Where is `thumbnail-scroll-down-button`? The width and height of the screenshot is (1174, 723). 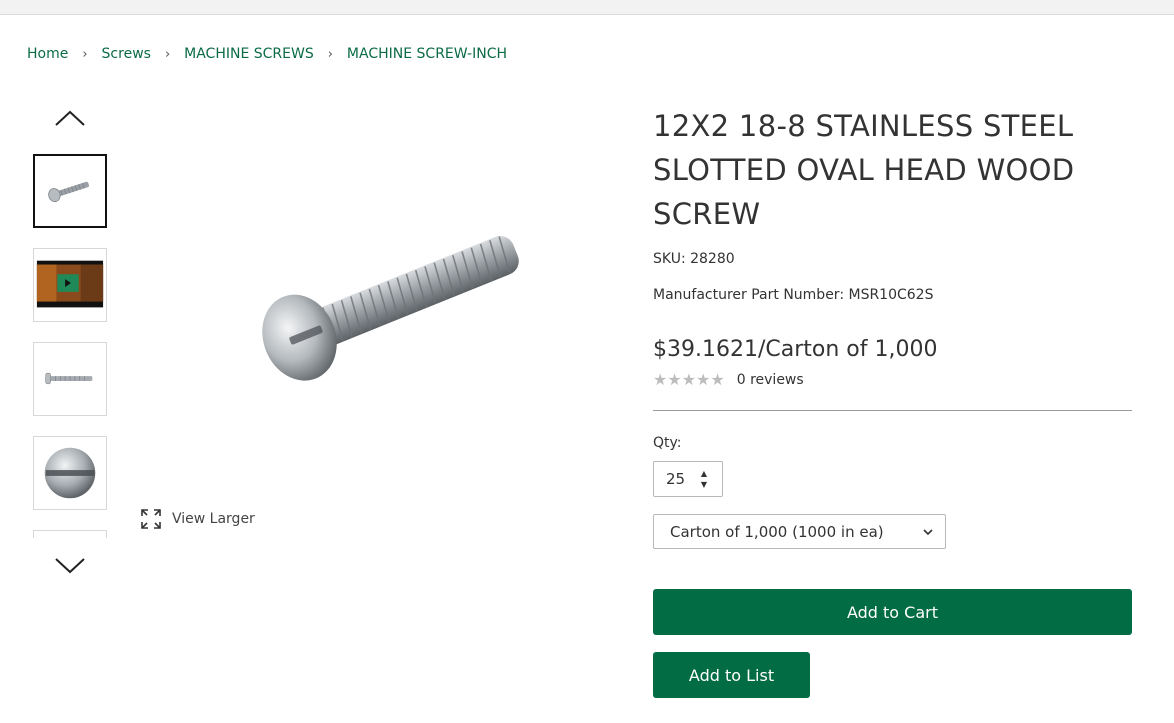
thumbnail-scroll-down-button is located at coordinates (70, 565).